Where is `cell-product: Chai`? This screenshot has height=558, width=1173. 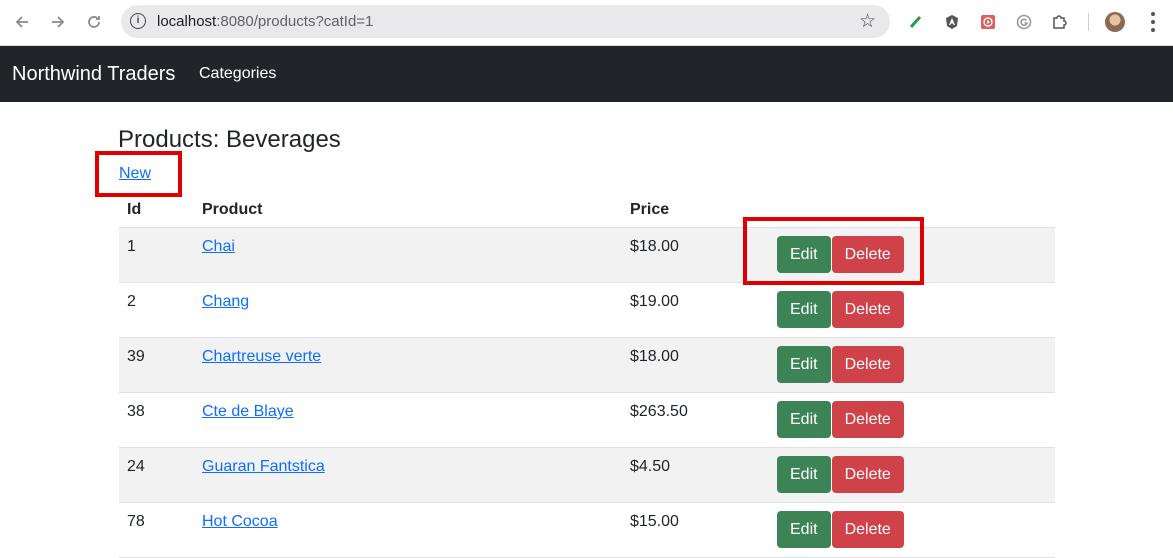 cell-product: Chai is located at coordinates (408, 255).